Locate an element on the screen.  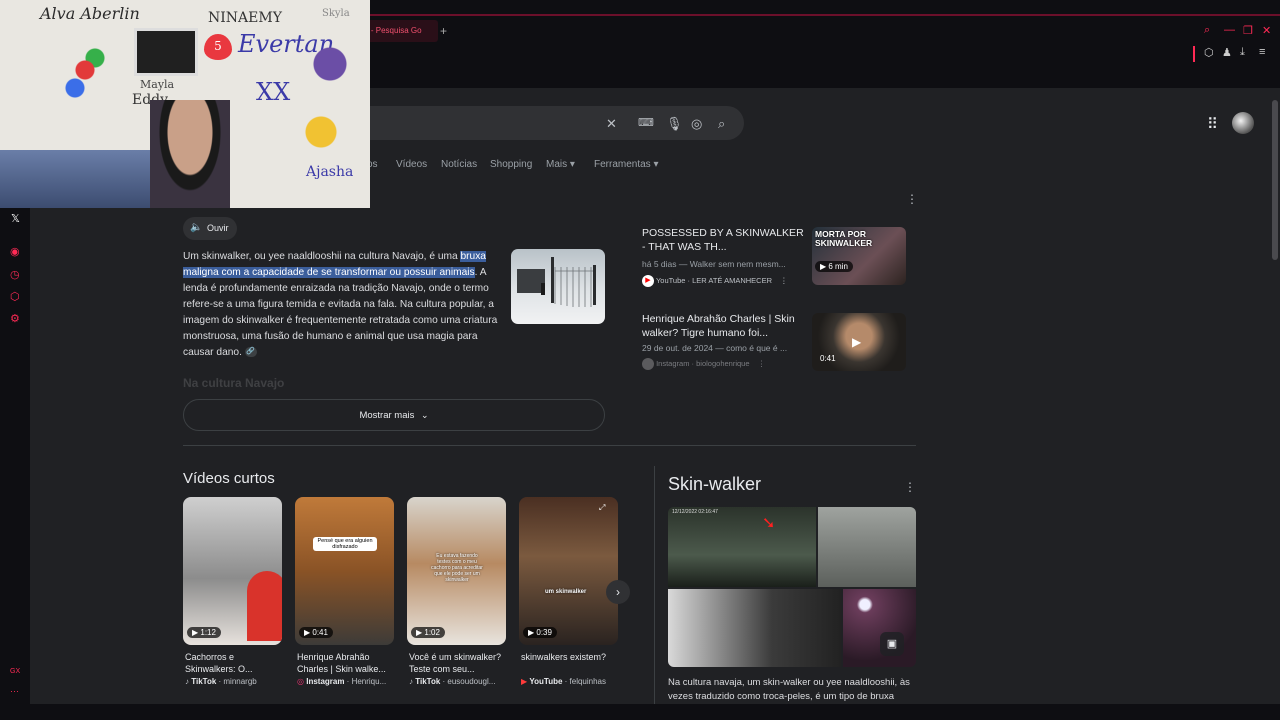
speaker-icon: 🔈 is located at coordinates (196, 227).